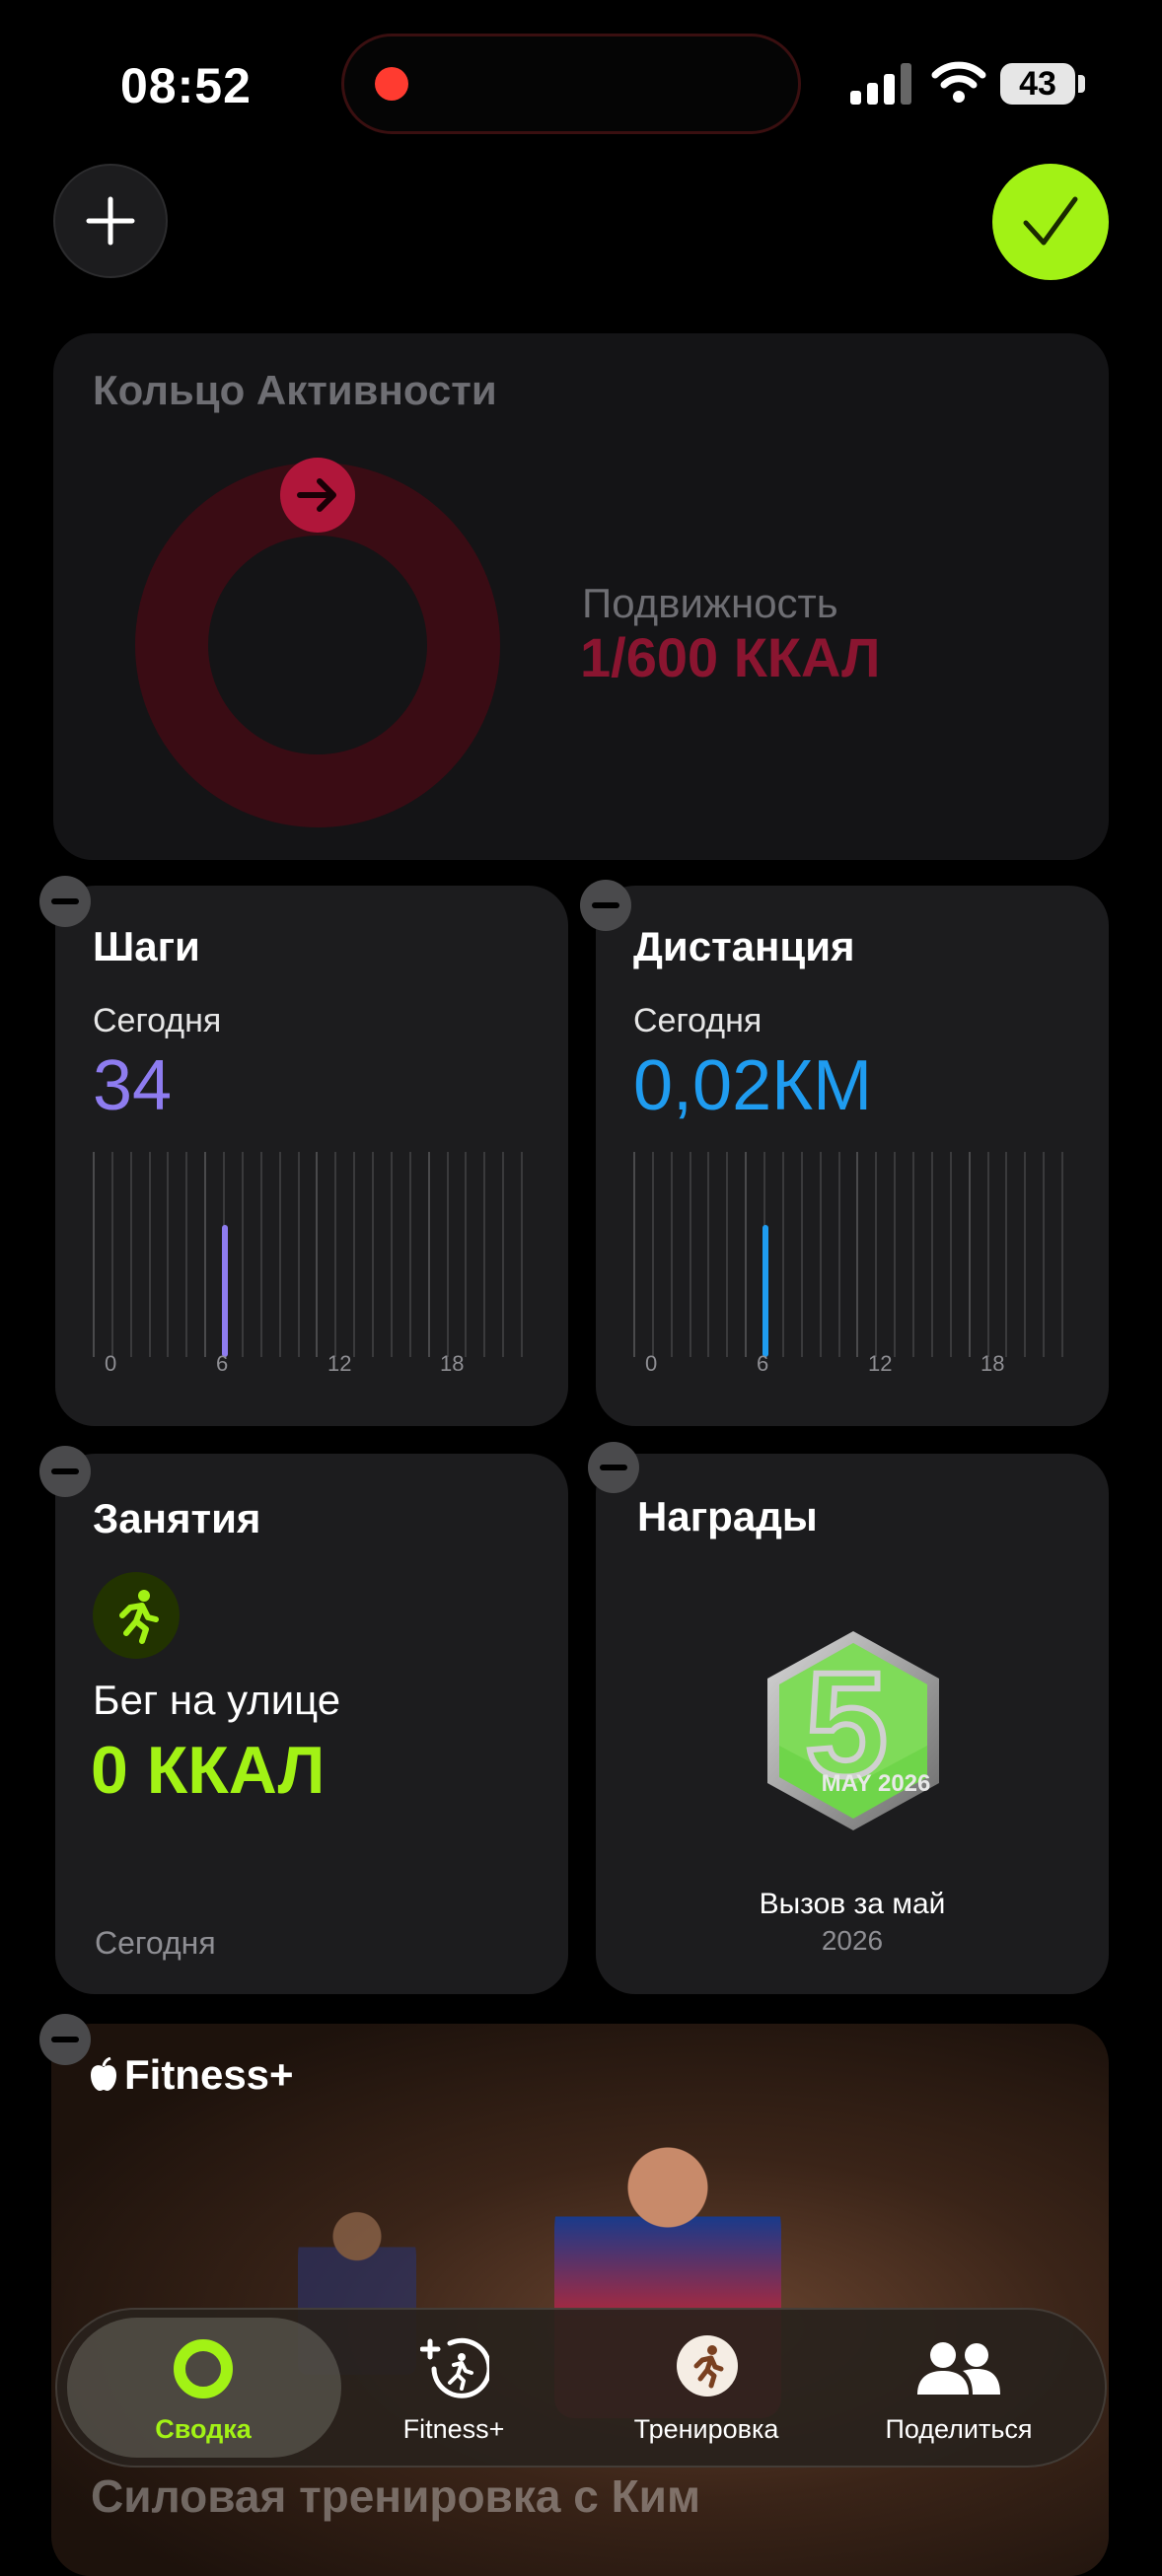 This screenshot has width=1162, height=2576. I want to click on recording-indicator-icon, so click(391, 84).